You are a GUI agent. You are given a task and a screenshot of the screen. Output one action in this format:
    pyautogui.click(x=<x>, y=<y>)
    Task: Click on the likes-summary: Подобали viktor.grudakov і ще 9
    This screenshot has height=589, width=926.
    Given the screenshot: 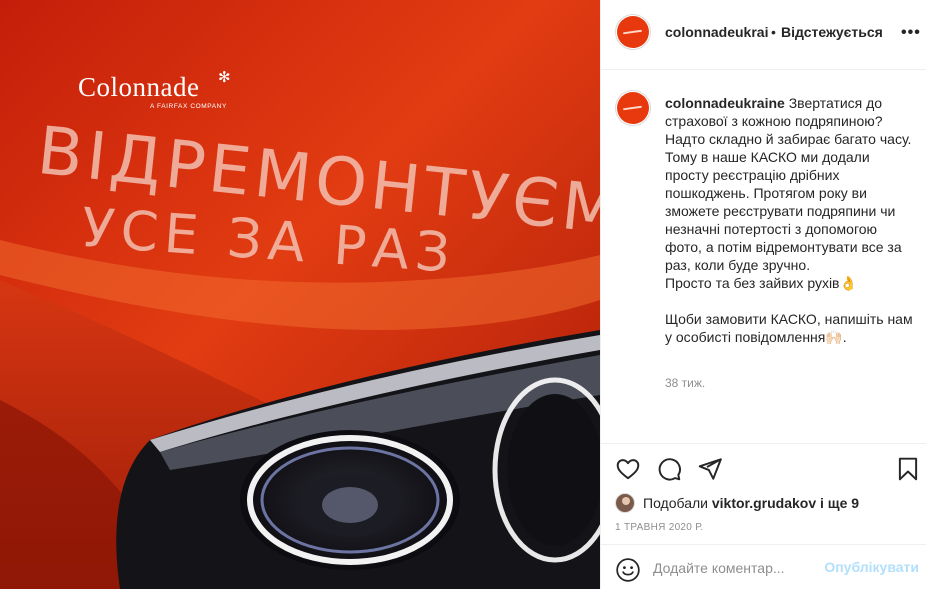 What is the action you would take?
    pyautogui.click(x=737, y=503)
    